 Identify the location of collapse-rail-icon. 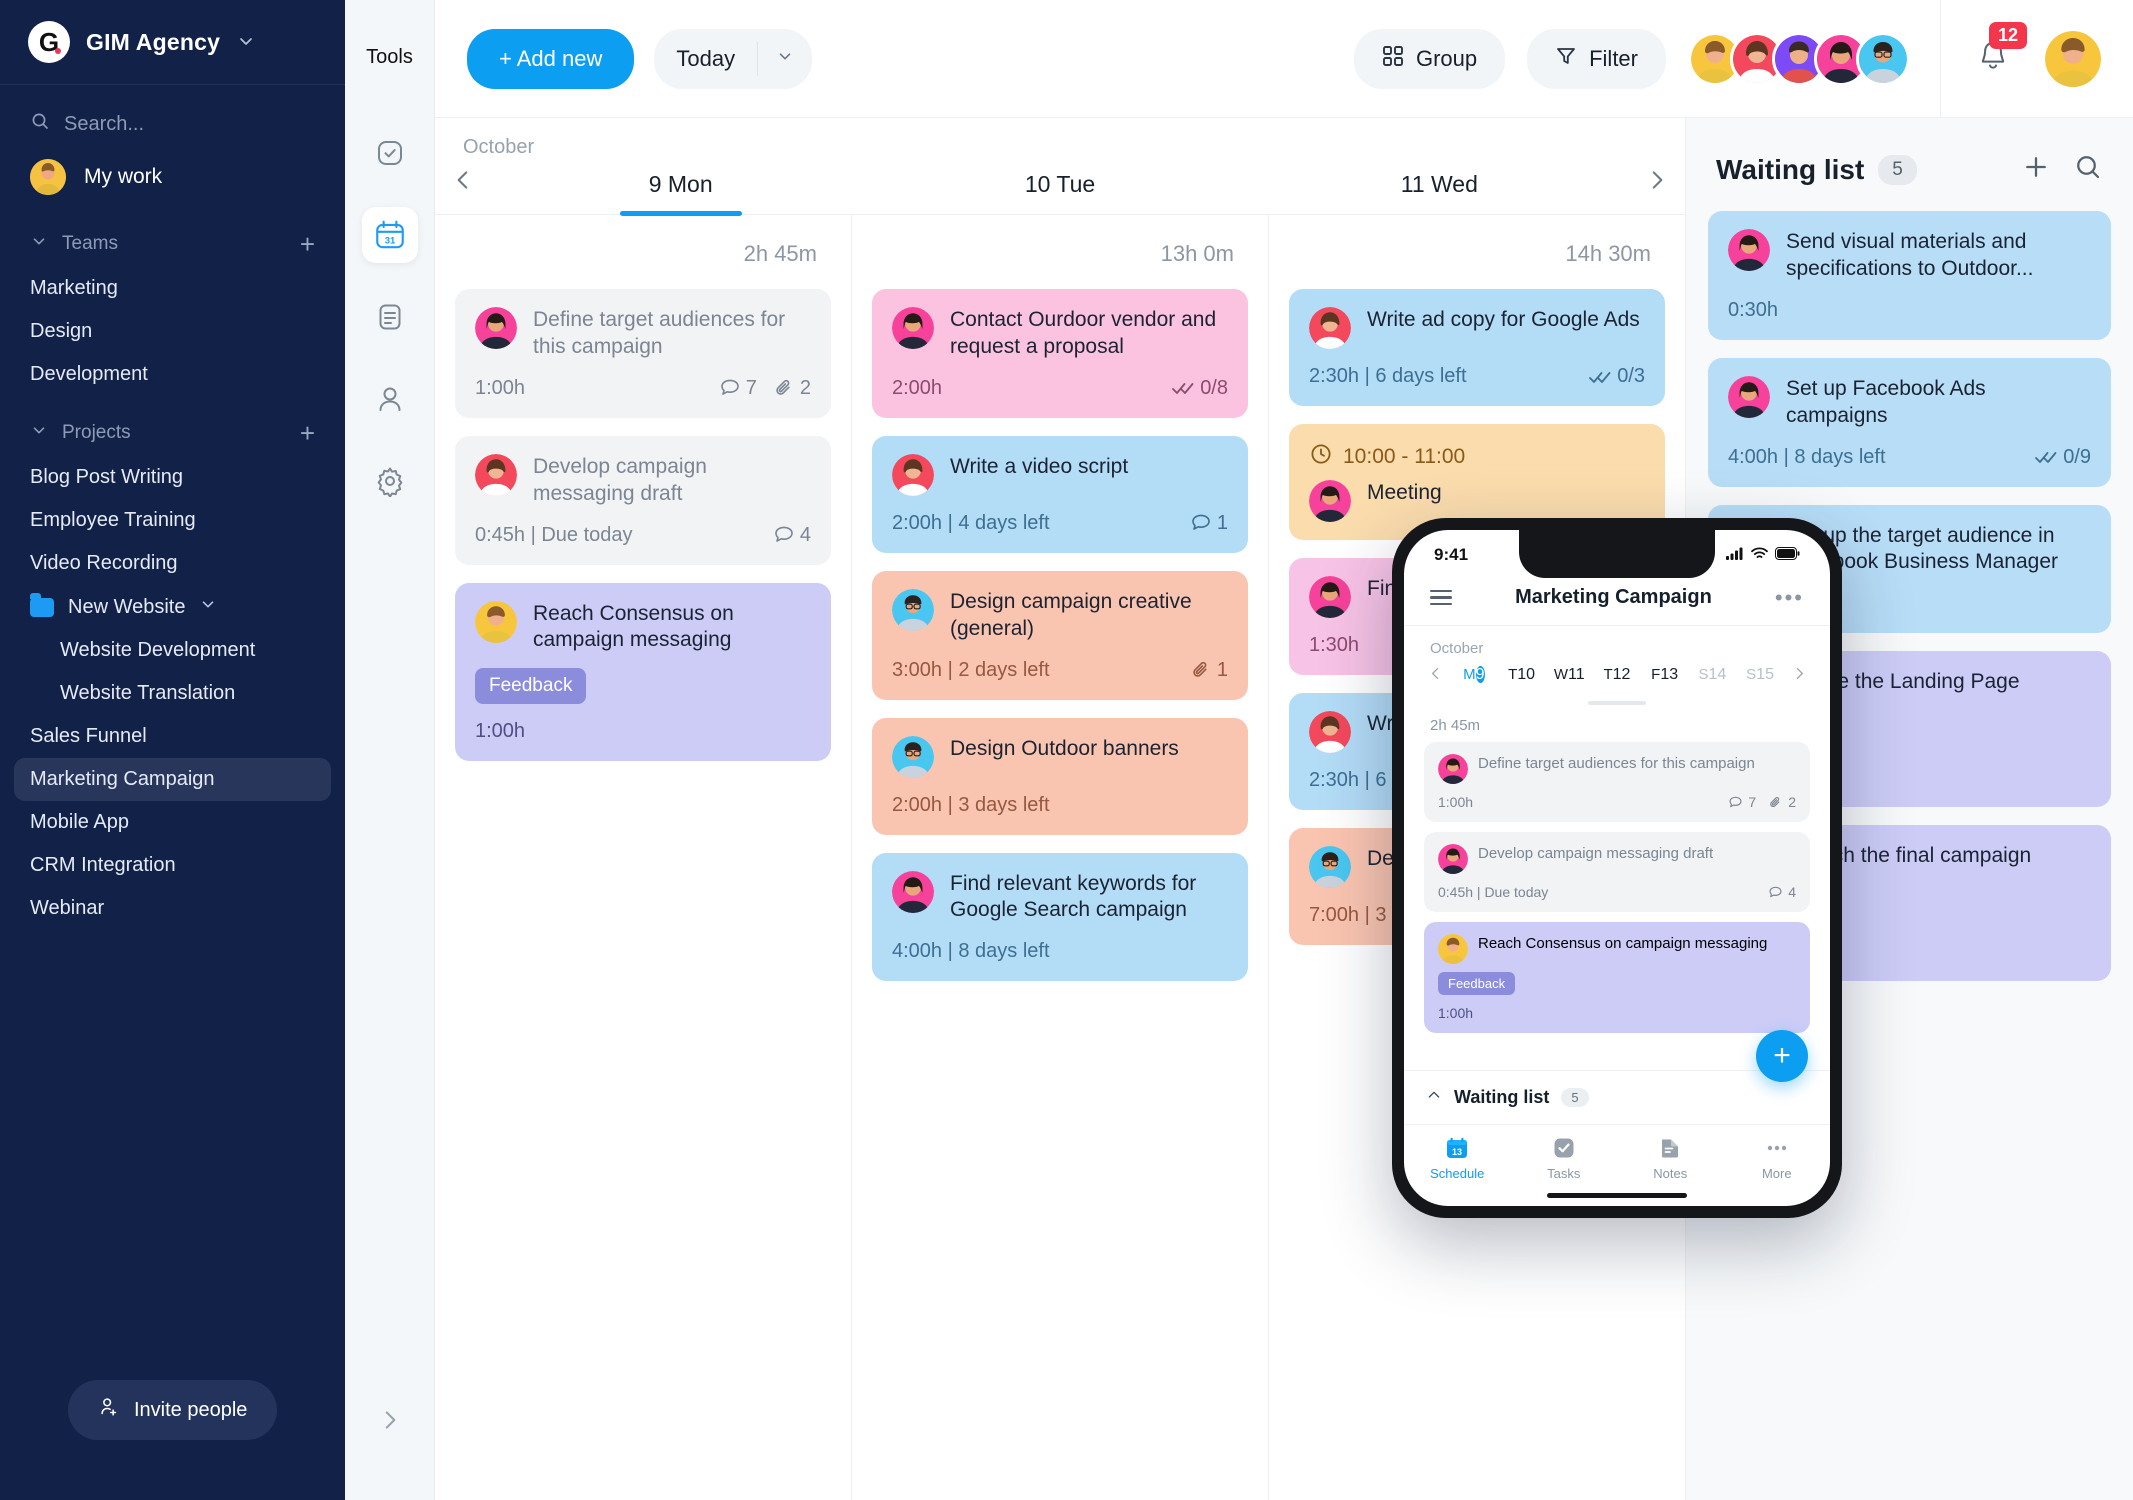
(390, 1423).